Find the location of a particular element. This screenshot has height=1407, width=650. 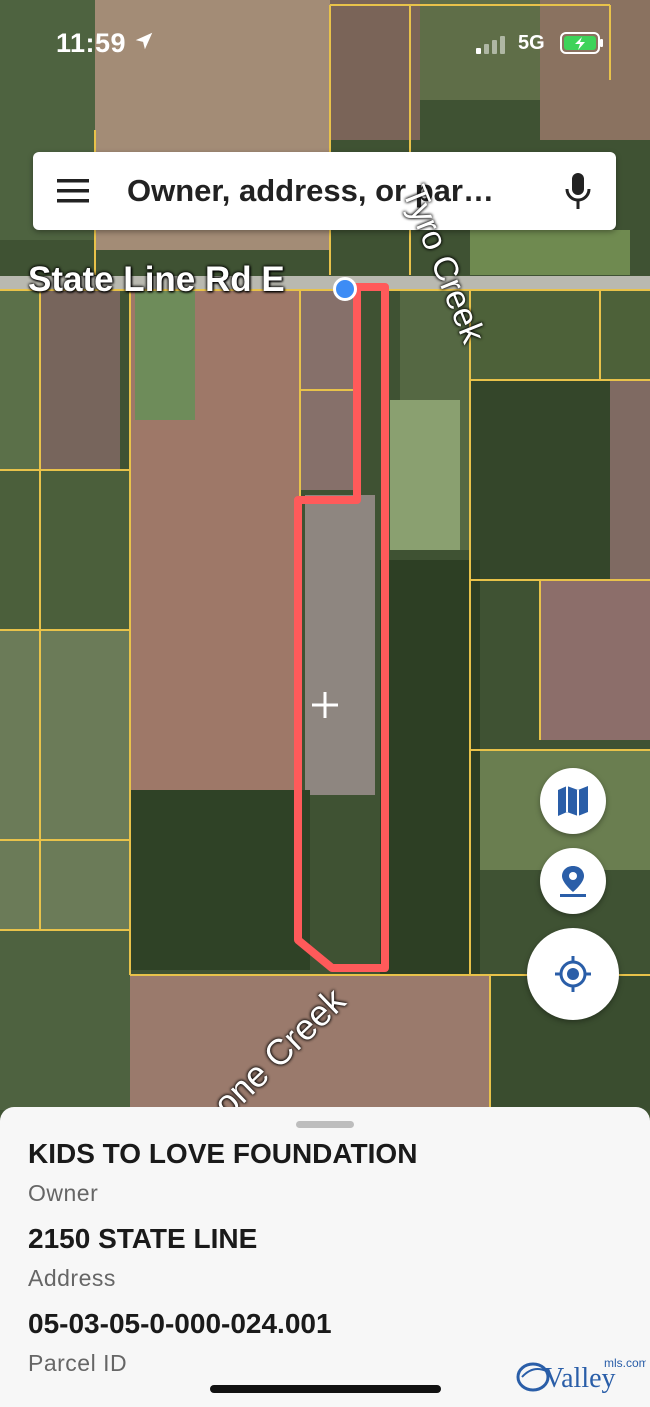

signal-icon is located at coordinates (490, 45).